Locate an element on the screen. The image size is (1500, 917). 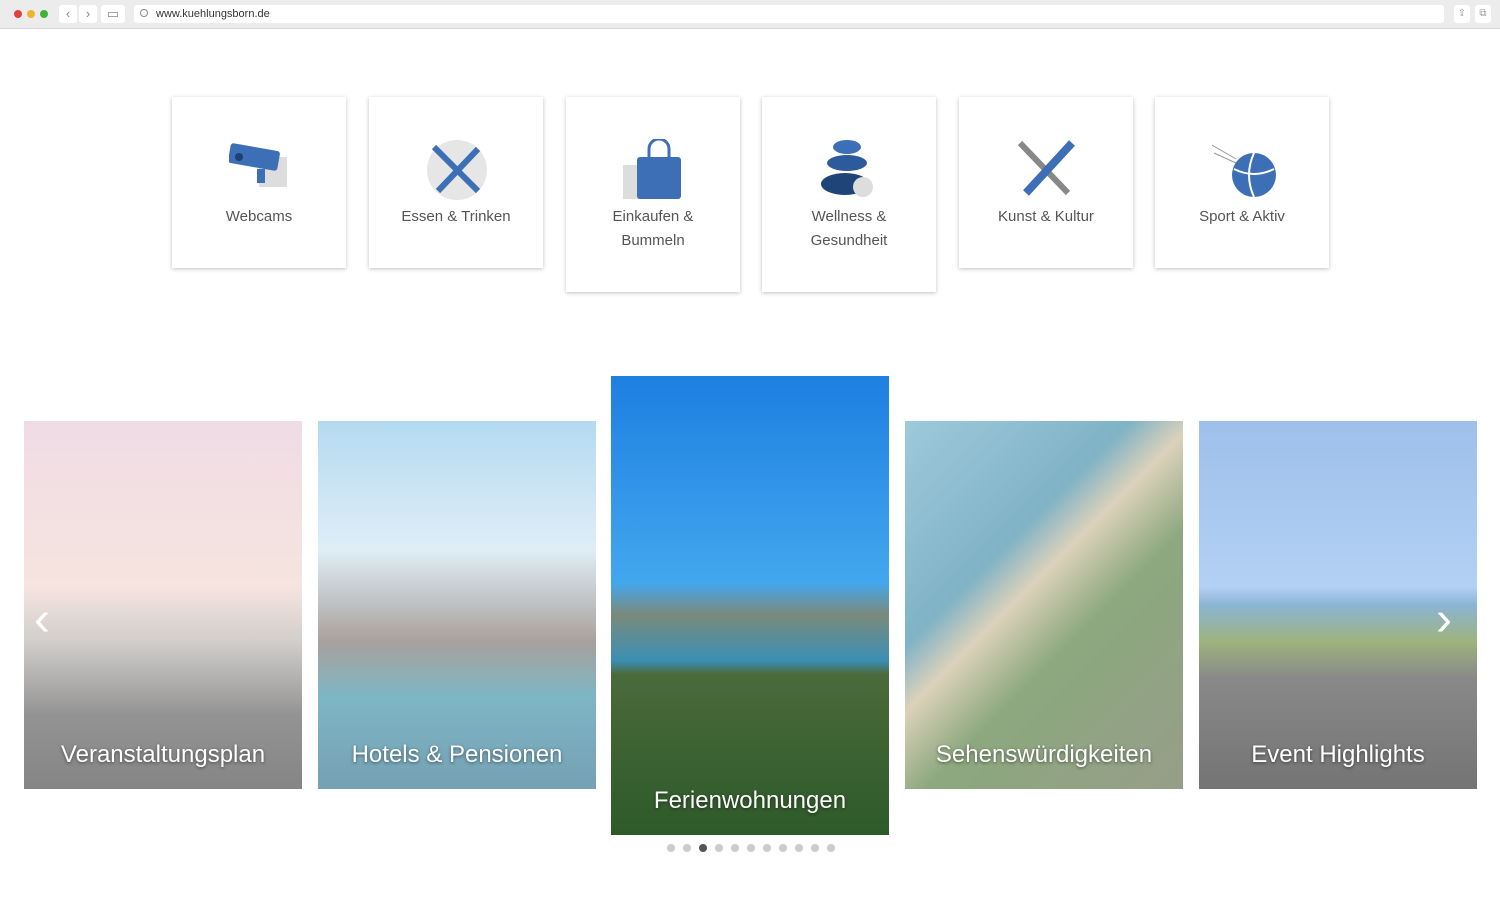
category-label: Kunst & Kultur is located at coordinates (1046, 216).